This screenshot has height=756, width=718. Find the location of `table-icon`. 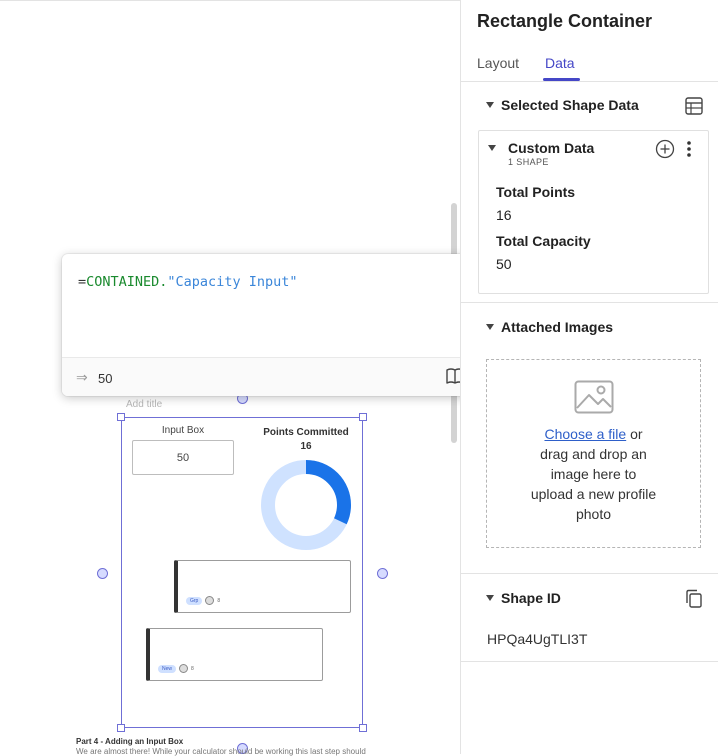

table-icon is located at coordinates (694, 106).